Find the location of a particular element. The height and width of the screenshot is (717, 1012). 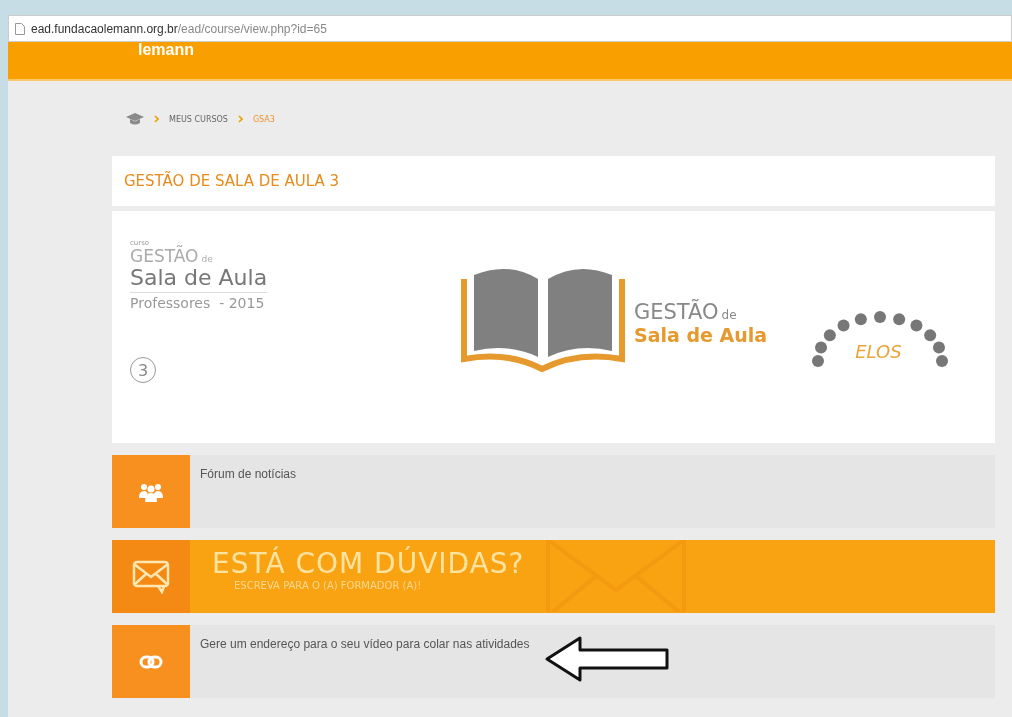

banner-connector: de is located at coordinates (207, 259).